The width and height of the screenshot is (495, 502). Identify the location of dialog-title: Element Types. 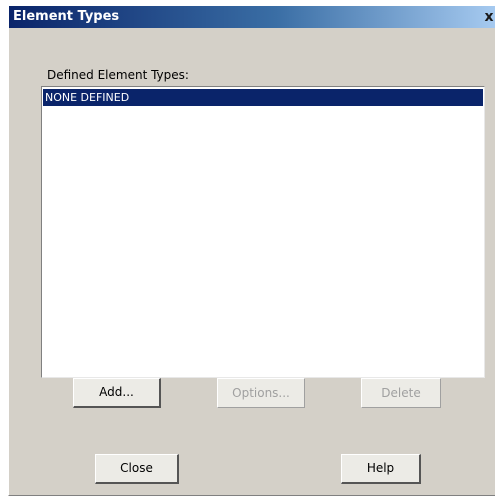
(66, 16).